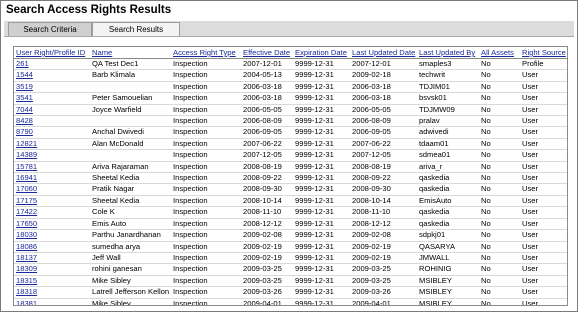  Describe the element at coordinates (52, 235) in the screenshot. I see `profile-id-link: 18030` at that location.